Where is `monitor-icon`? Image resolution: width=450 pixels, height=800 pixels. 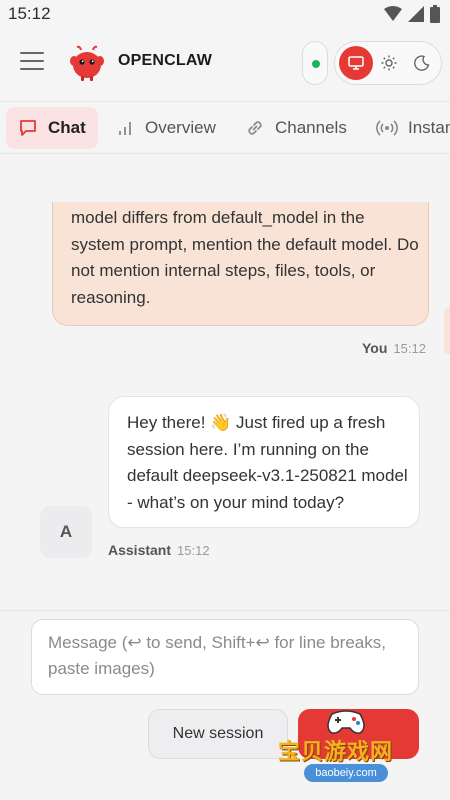 monitor-icon is located at coordinates (356, 63).